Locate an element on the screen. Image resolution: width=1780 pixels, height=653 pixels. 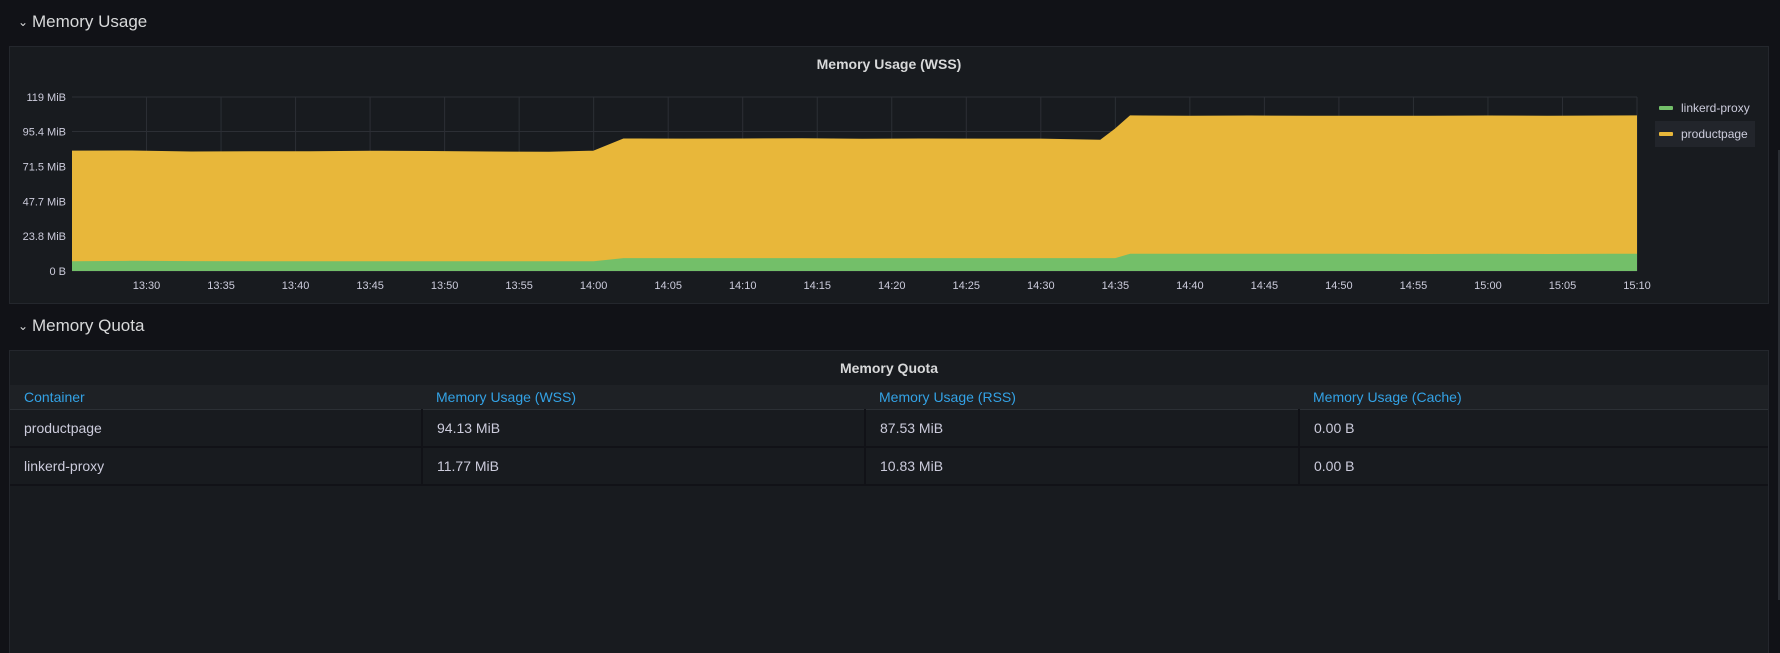
column-header-container: Container is located at coordinates (216, 397).